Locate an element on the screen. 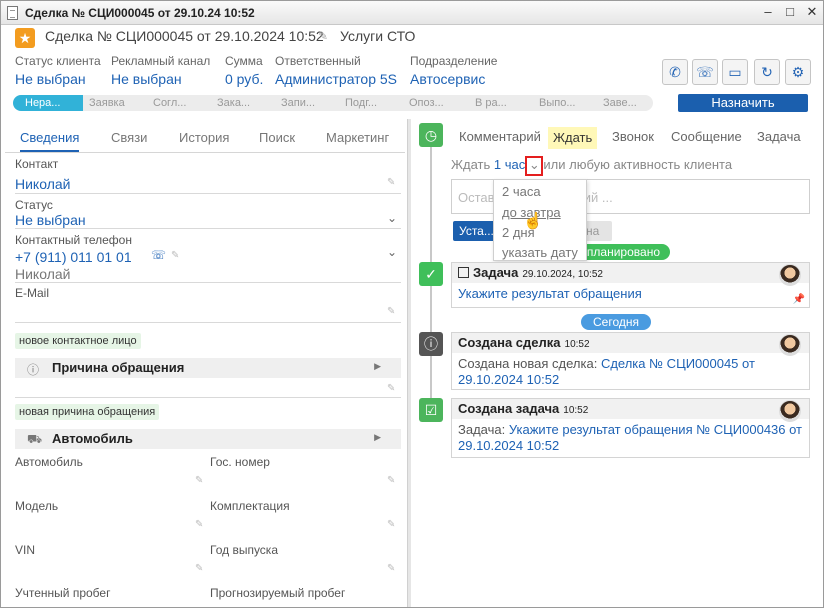 The height and width of the screenshot is (608, 824). refresh-icon: ↻ is located at coordinates (767, 72).